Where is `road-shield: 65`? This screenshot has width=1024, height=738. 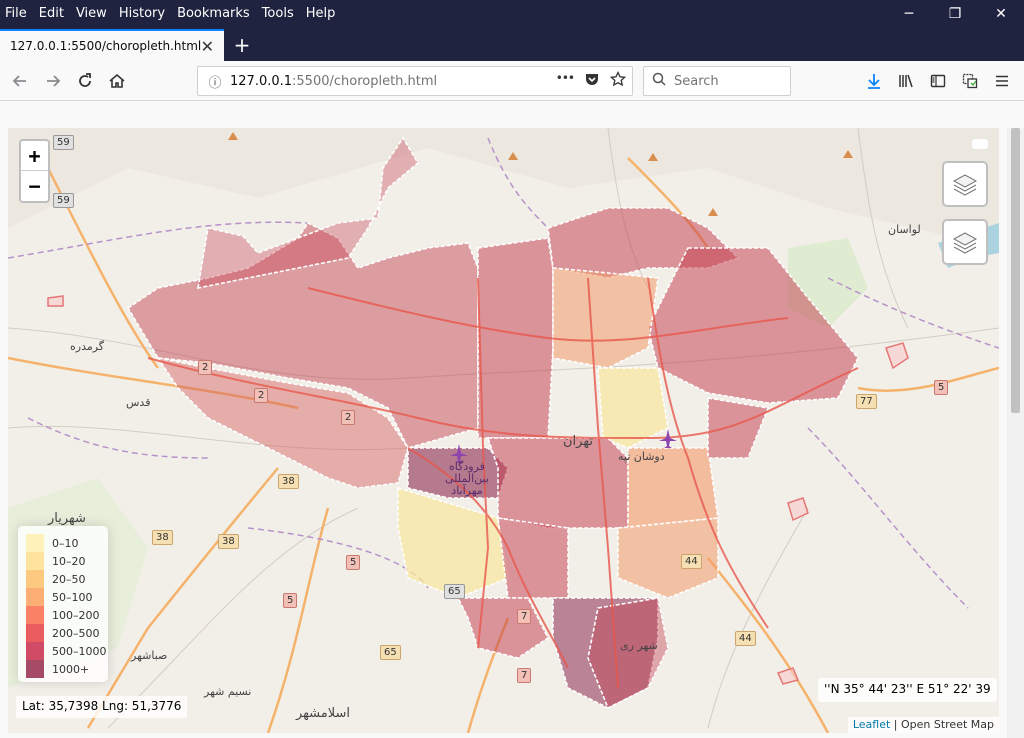
road-shield: 65 is located at coordinates (390, 652).